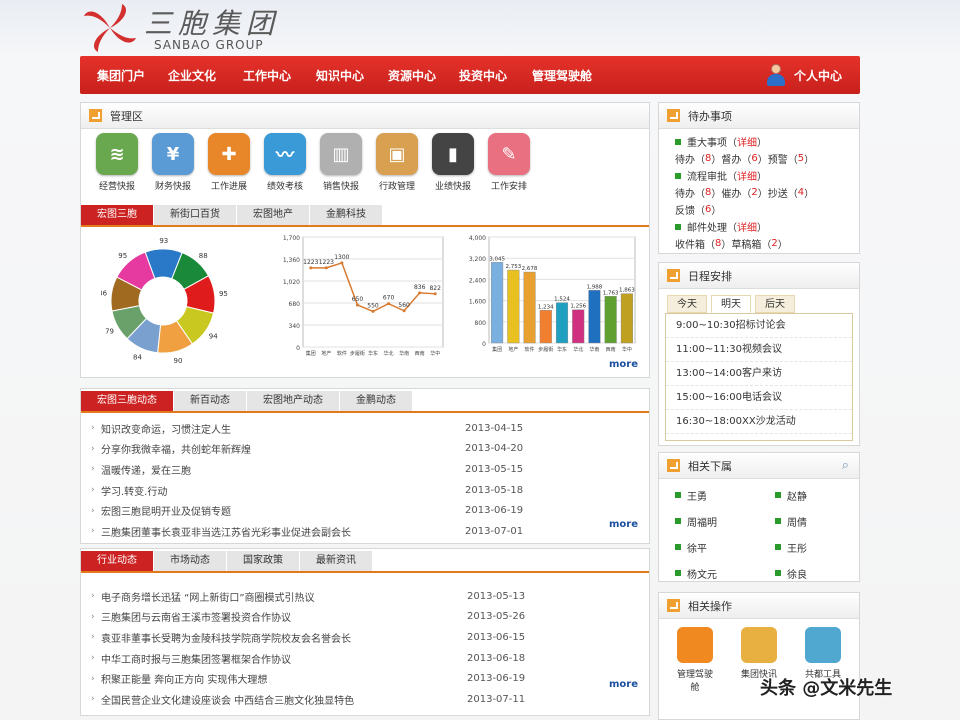  Describe the element at coordinates (810, 521) in the screenshot. I see `list-item: 周倩` at that location.